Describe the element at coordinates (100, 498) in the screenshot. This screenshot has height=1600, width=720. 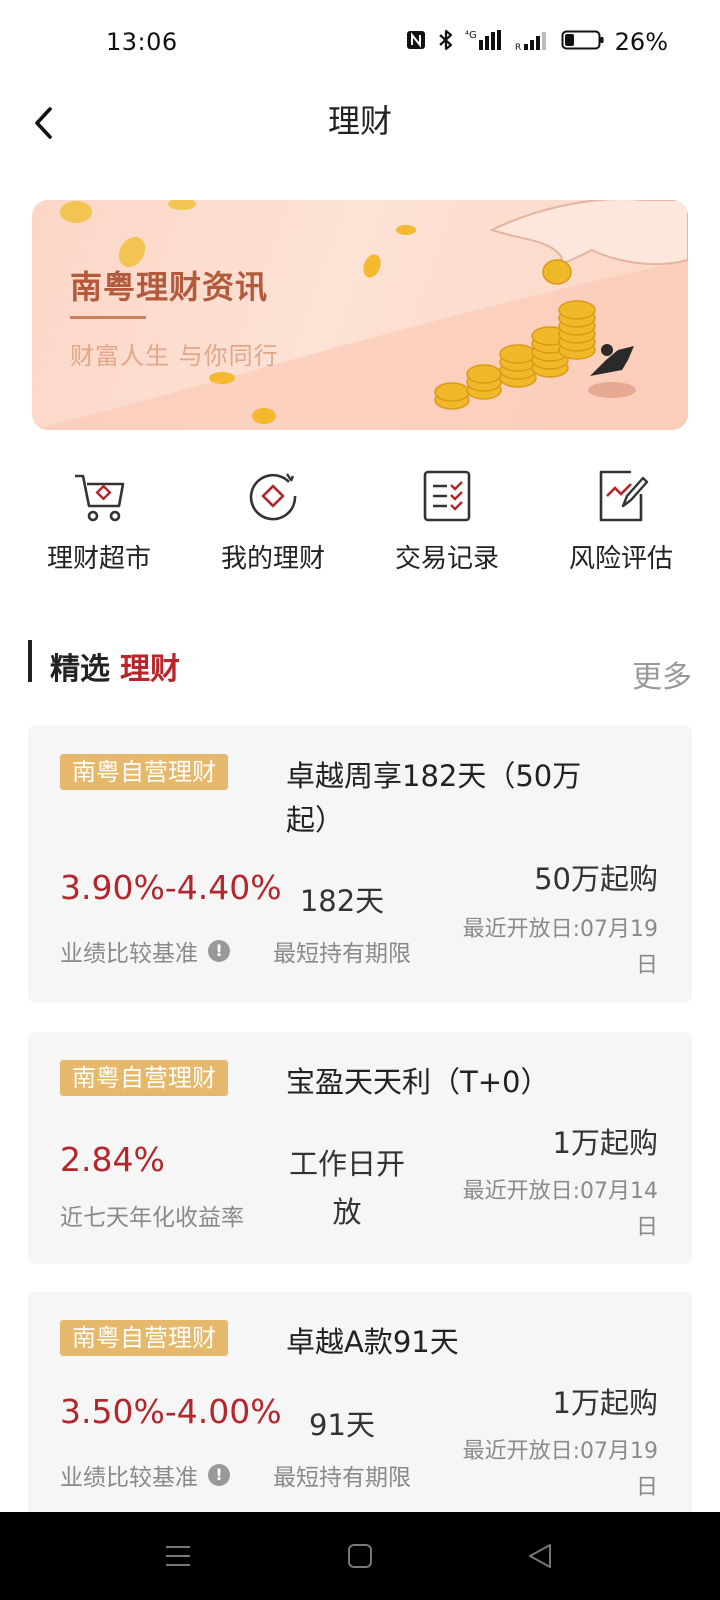
I see `cart-icon` at that location.